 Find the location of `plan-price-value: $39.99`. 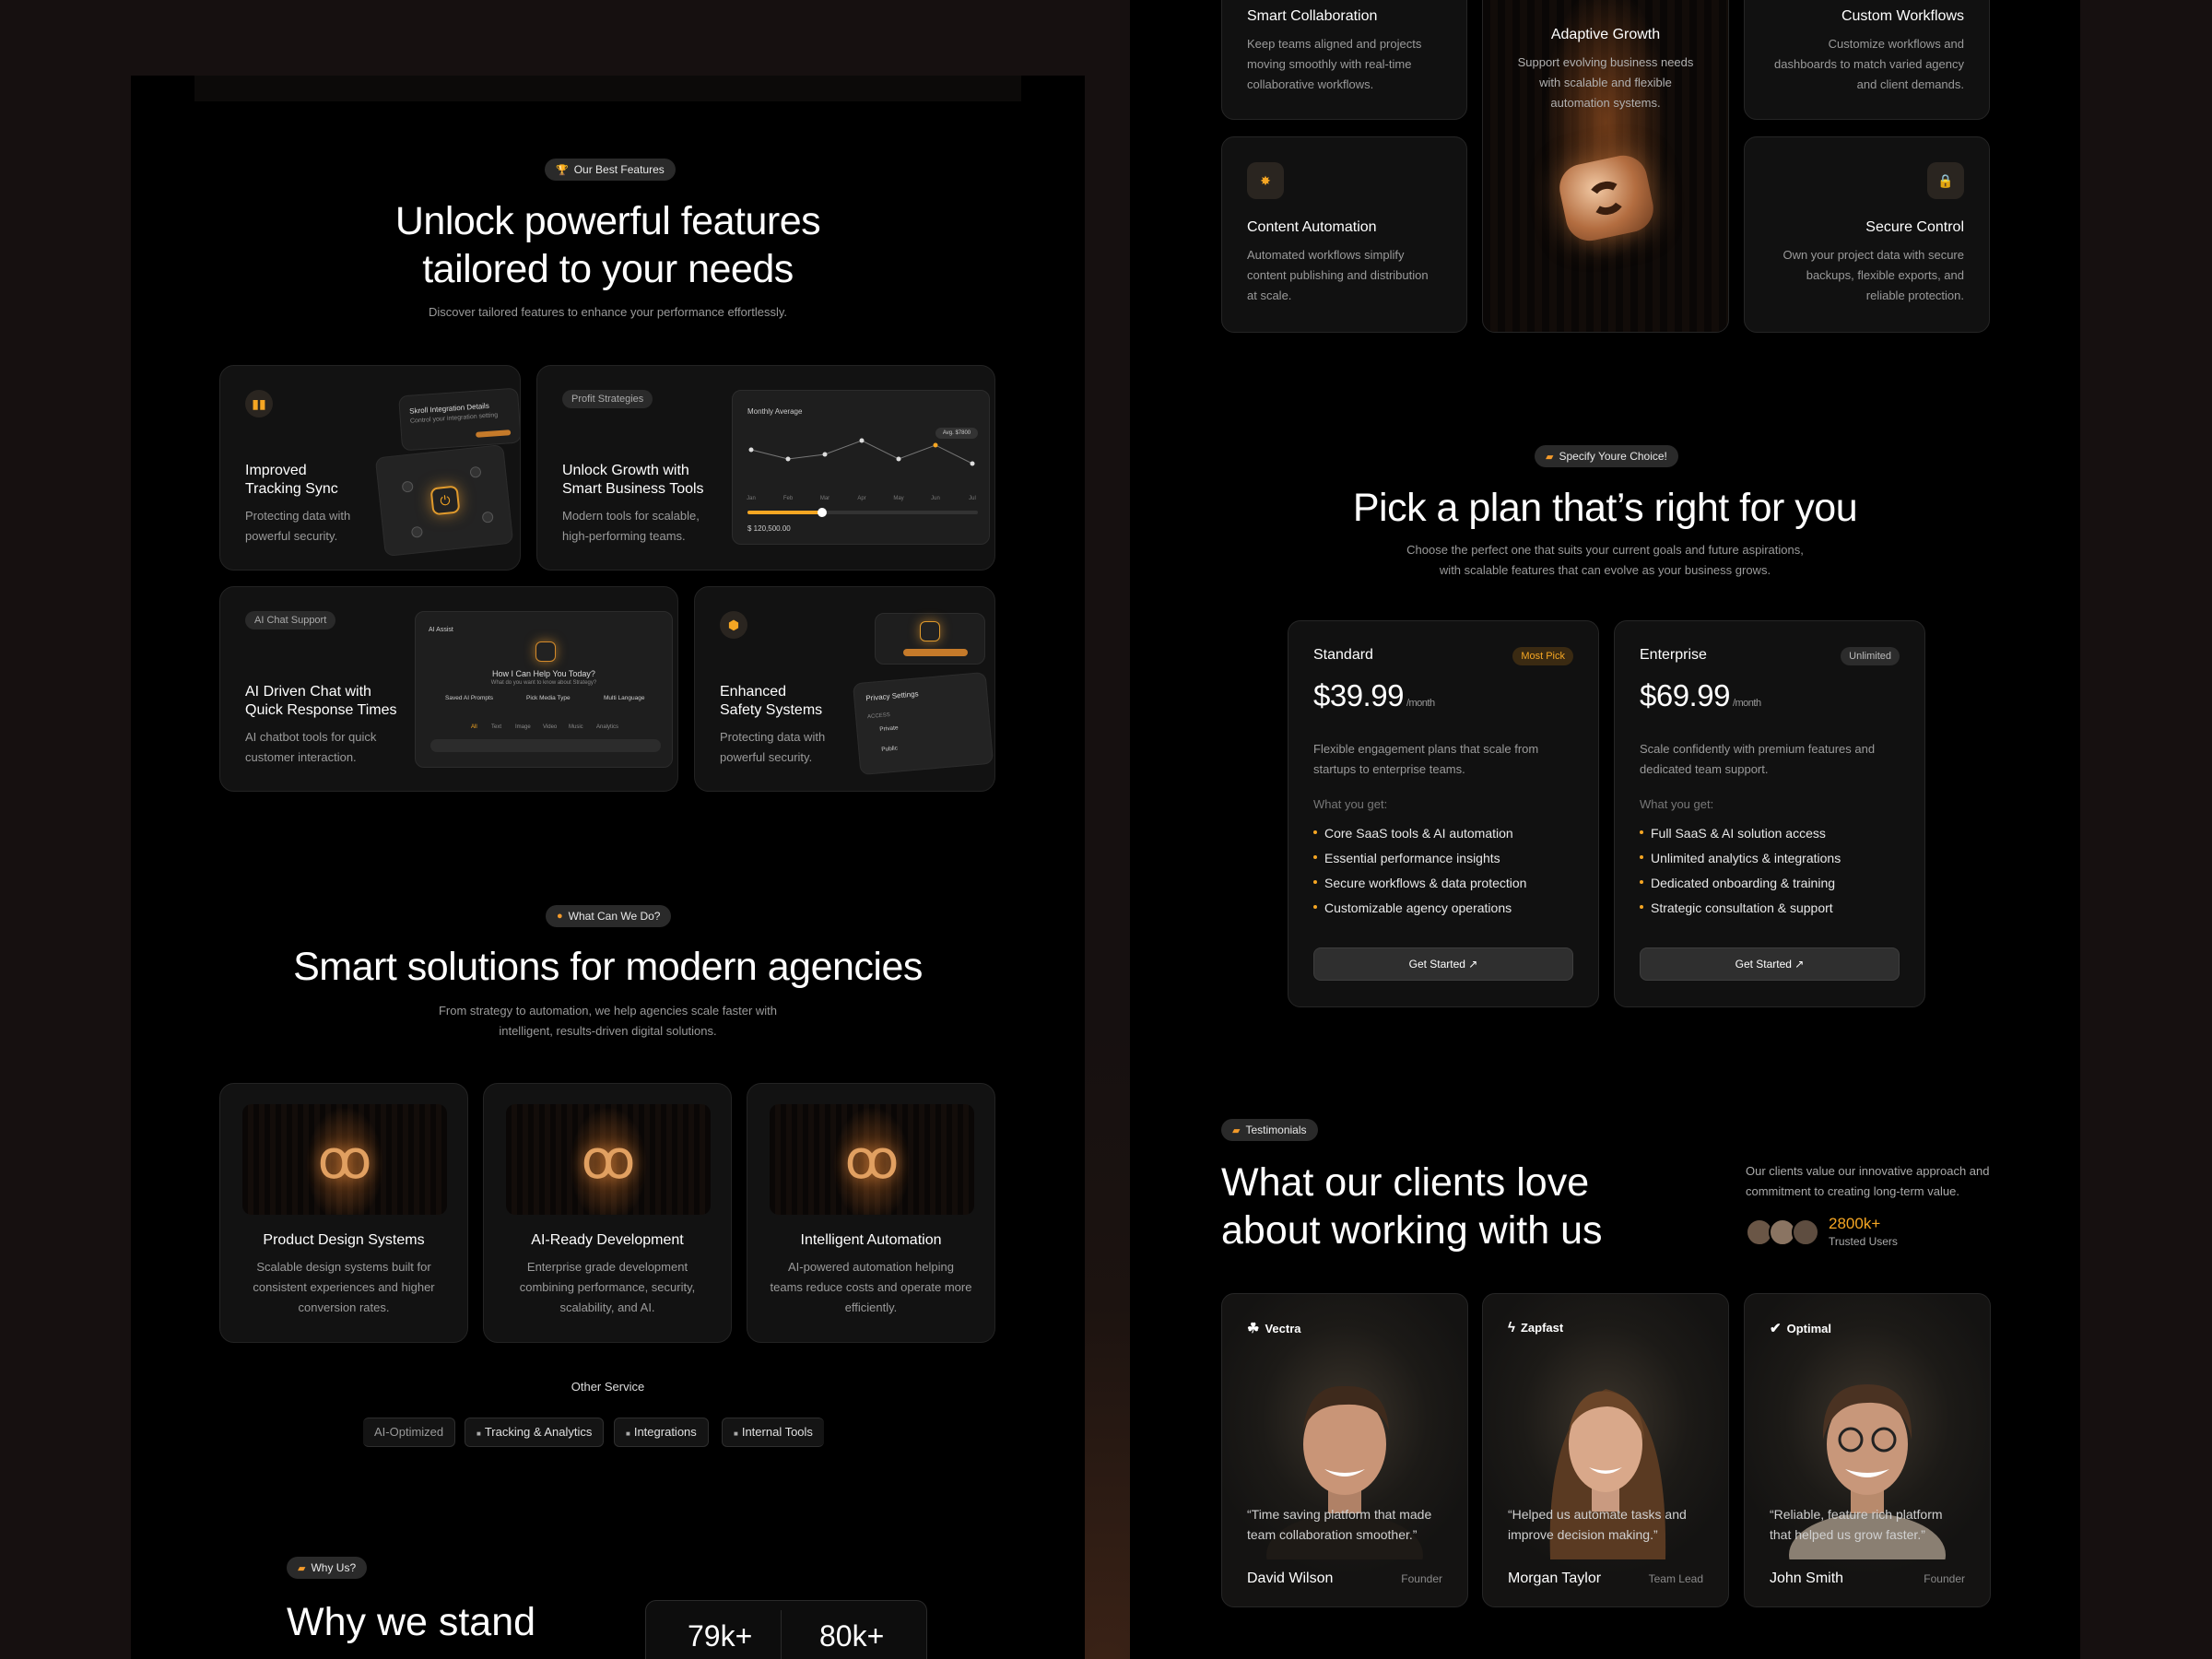

plan-price-value: $39.99 is located at coordinates (1358, 695).